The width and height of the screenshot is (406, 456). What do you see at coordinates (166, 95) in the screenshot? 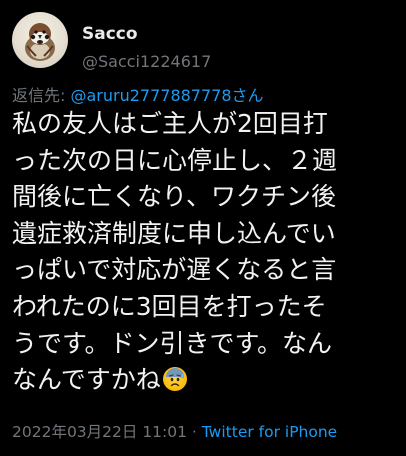
I see `reply-target-link: @aruru2777887778さん` at bounding box center [166, 95].